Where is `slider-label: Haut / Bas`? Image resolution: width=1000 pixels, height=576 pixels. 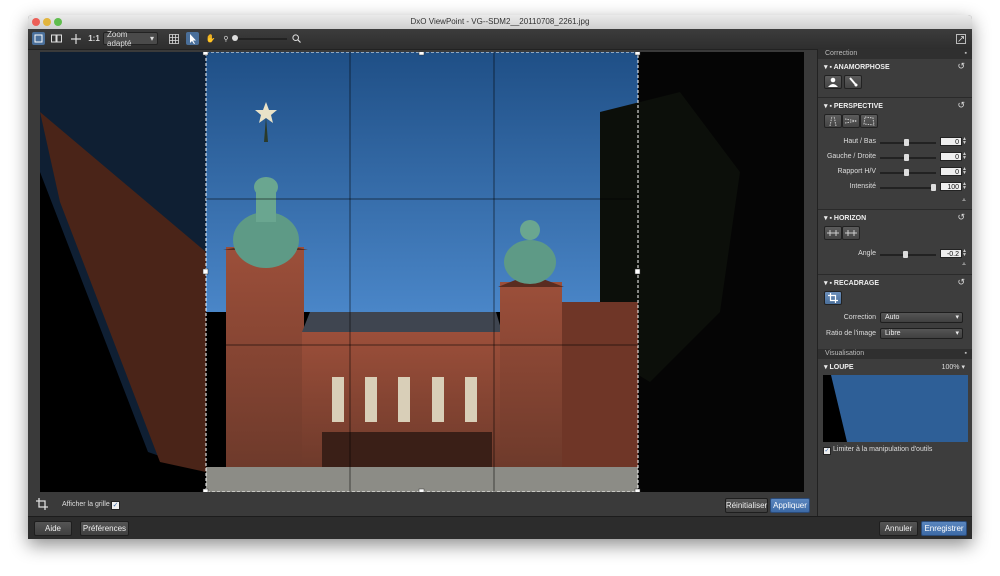
slider-label: Haut / Bas is located at coordinates (859, 141).